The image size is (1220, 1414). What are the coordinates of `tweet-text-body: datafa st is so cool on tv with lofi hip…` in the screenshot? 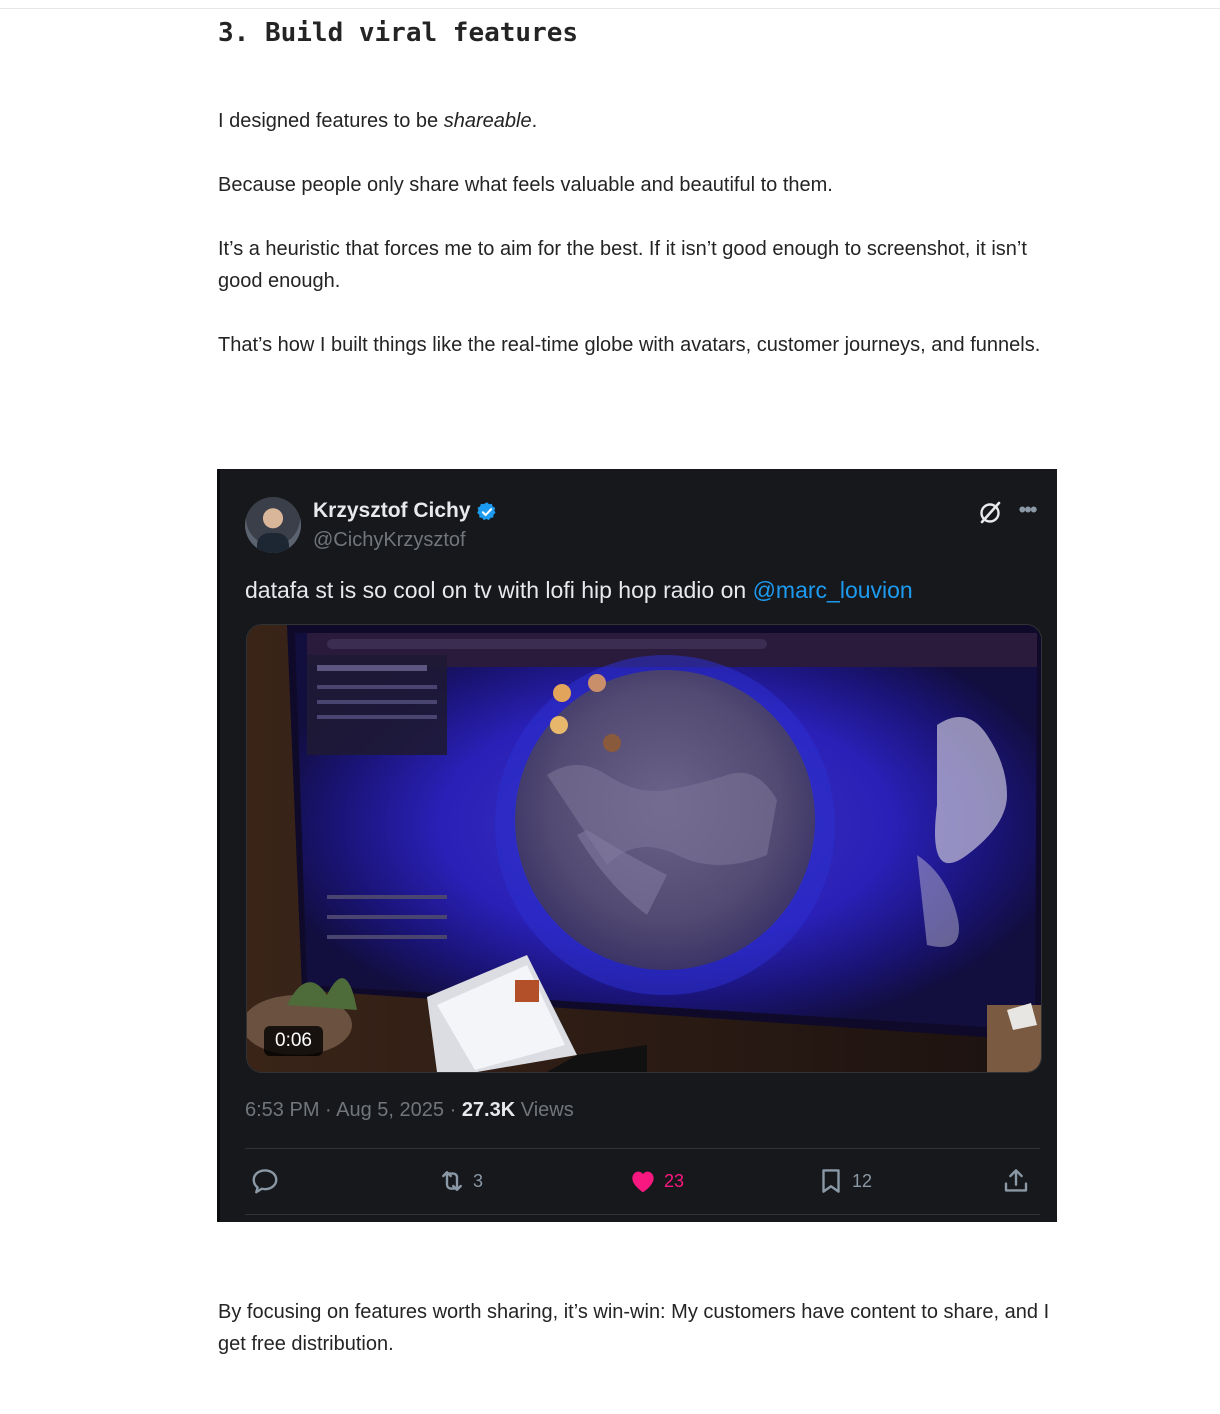 It's located at (499, 590).